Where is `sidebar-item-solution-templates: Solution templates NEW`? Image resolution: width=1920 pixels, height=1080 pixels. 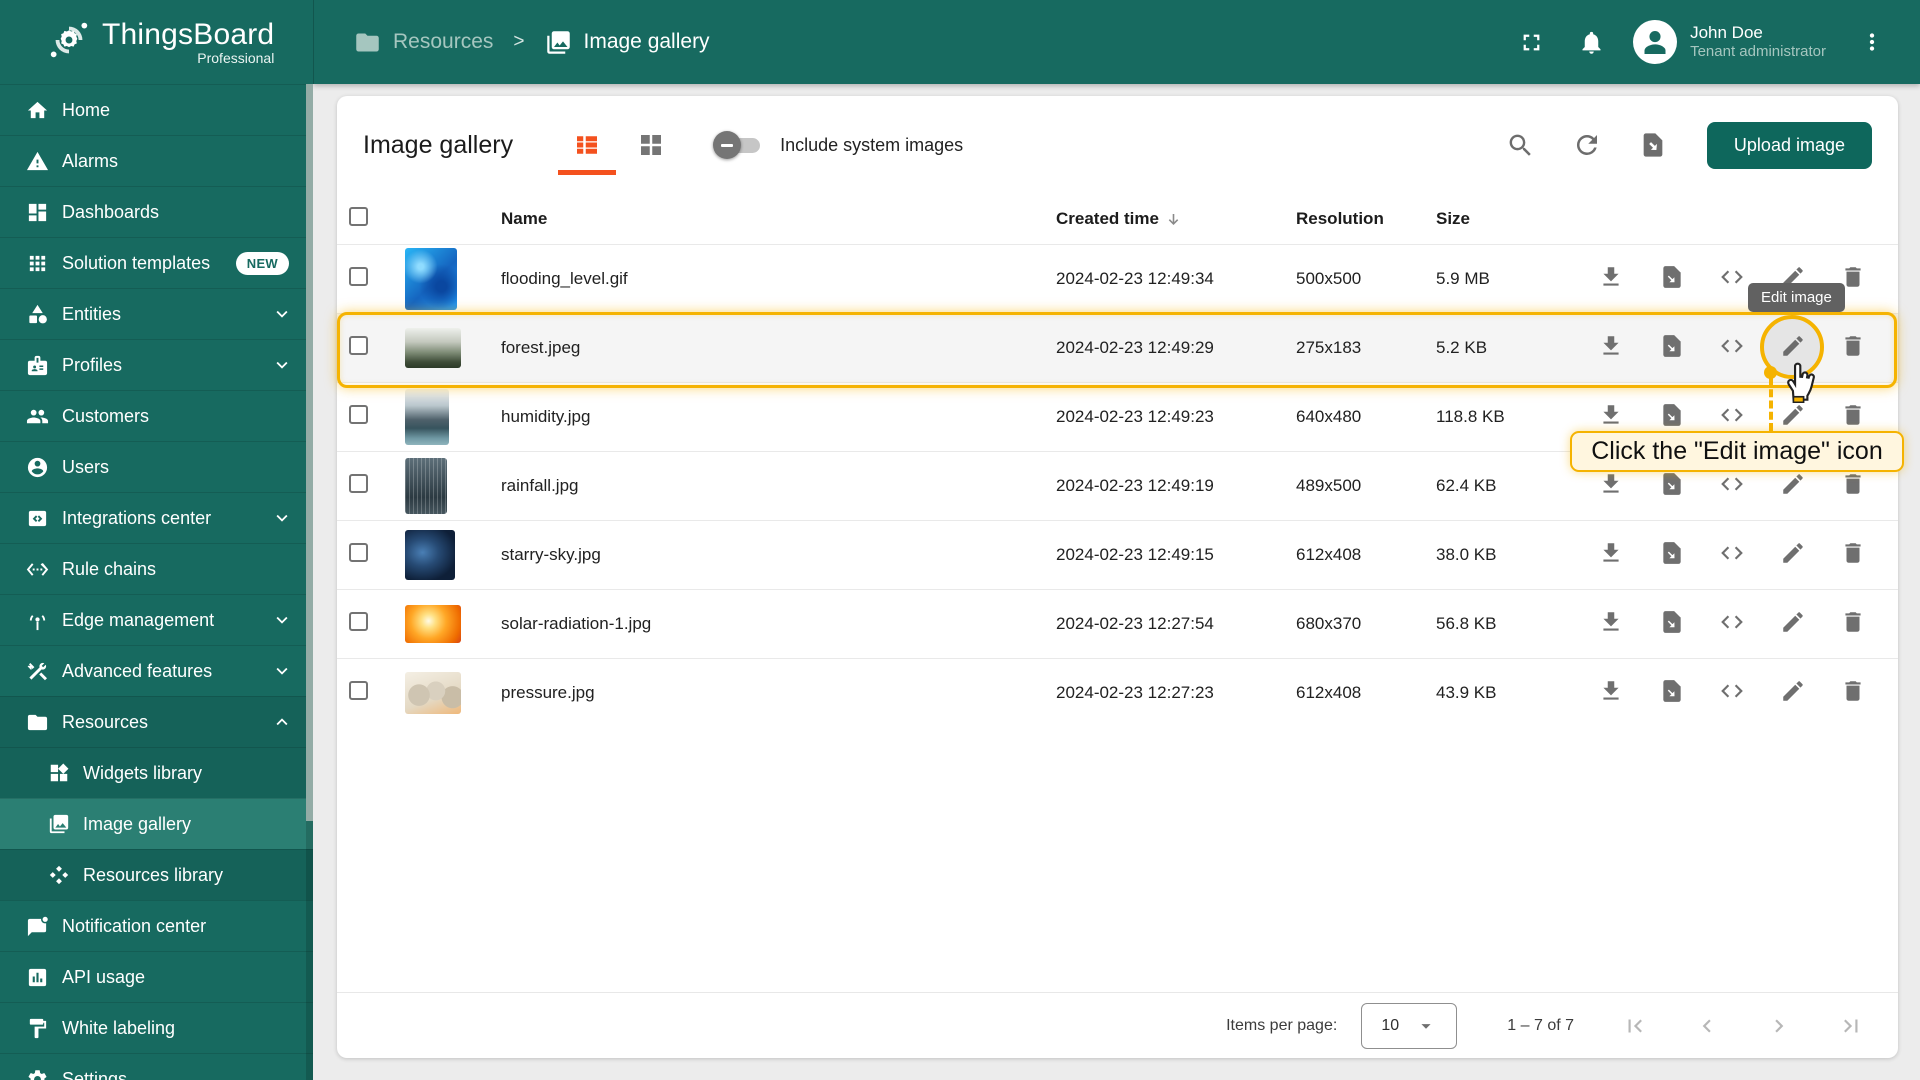 sidebar-item-solution-templates: Solution templates NEW is located at coordinates (156, 262).